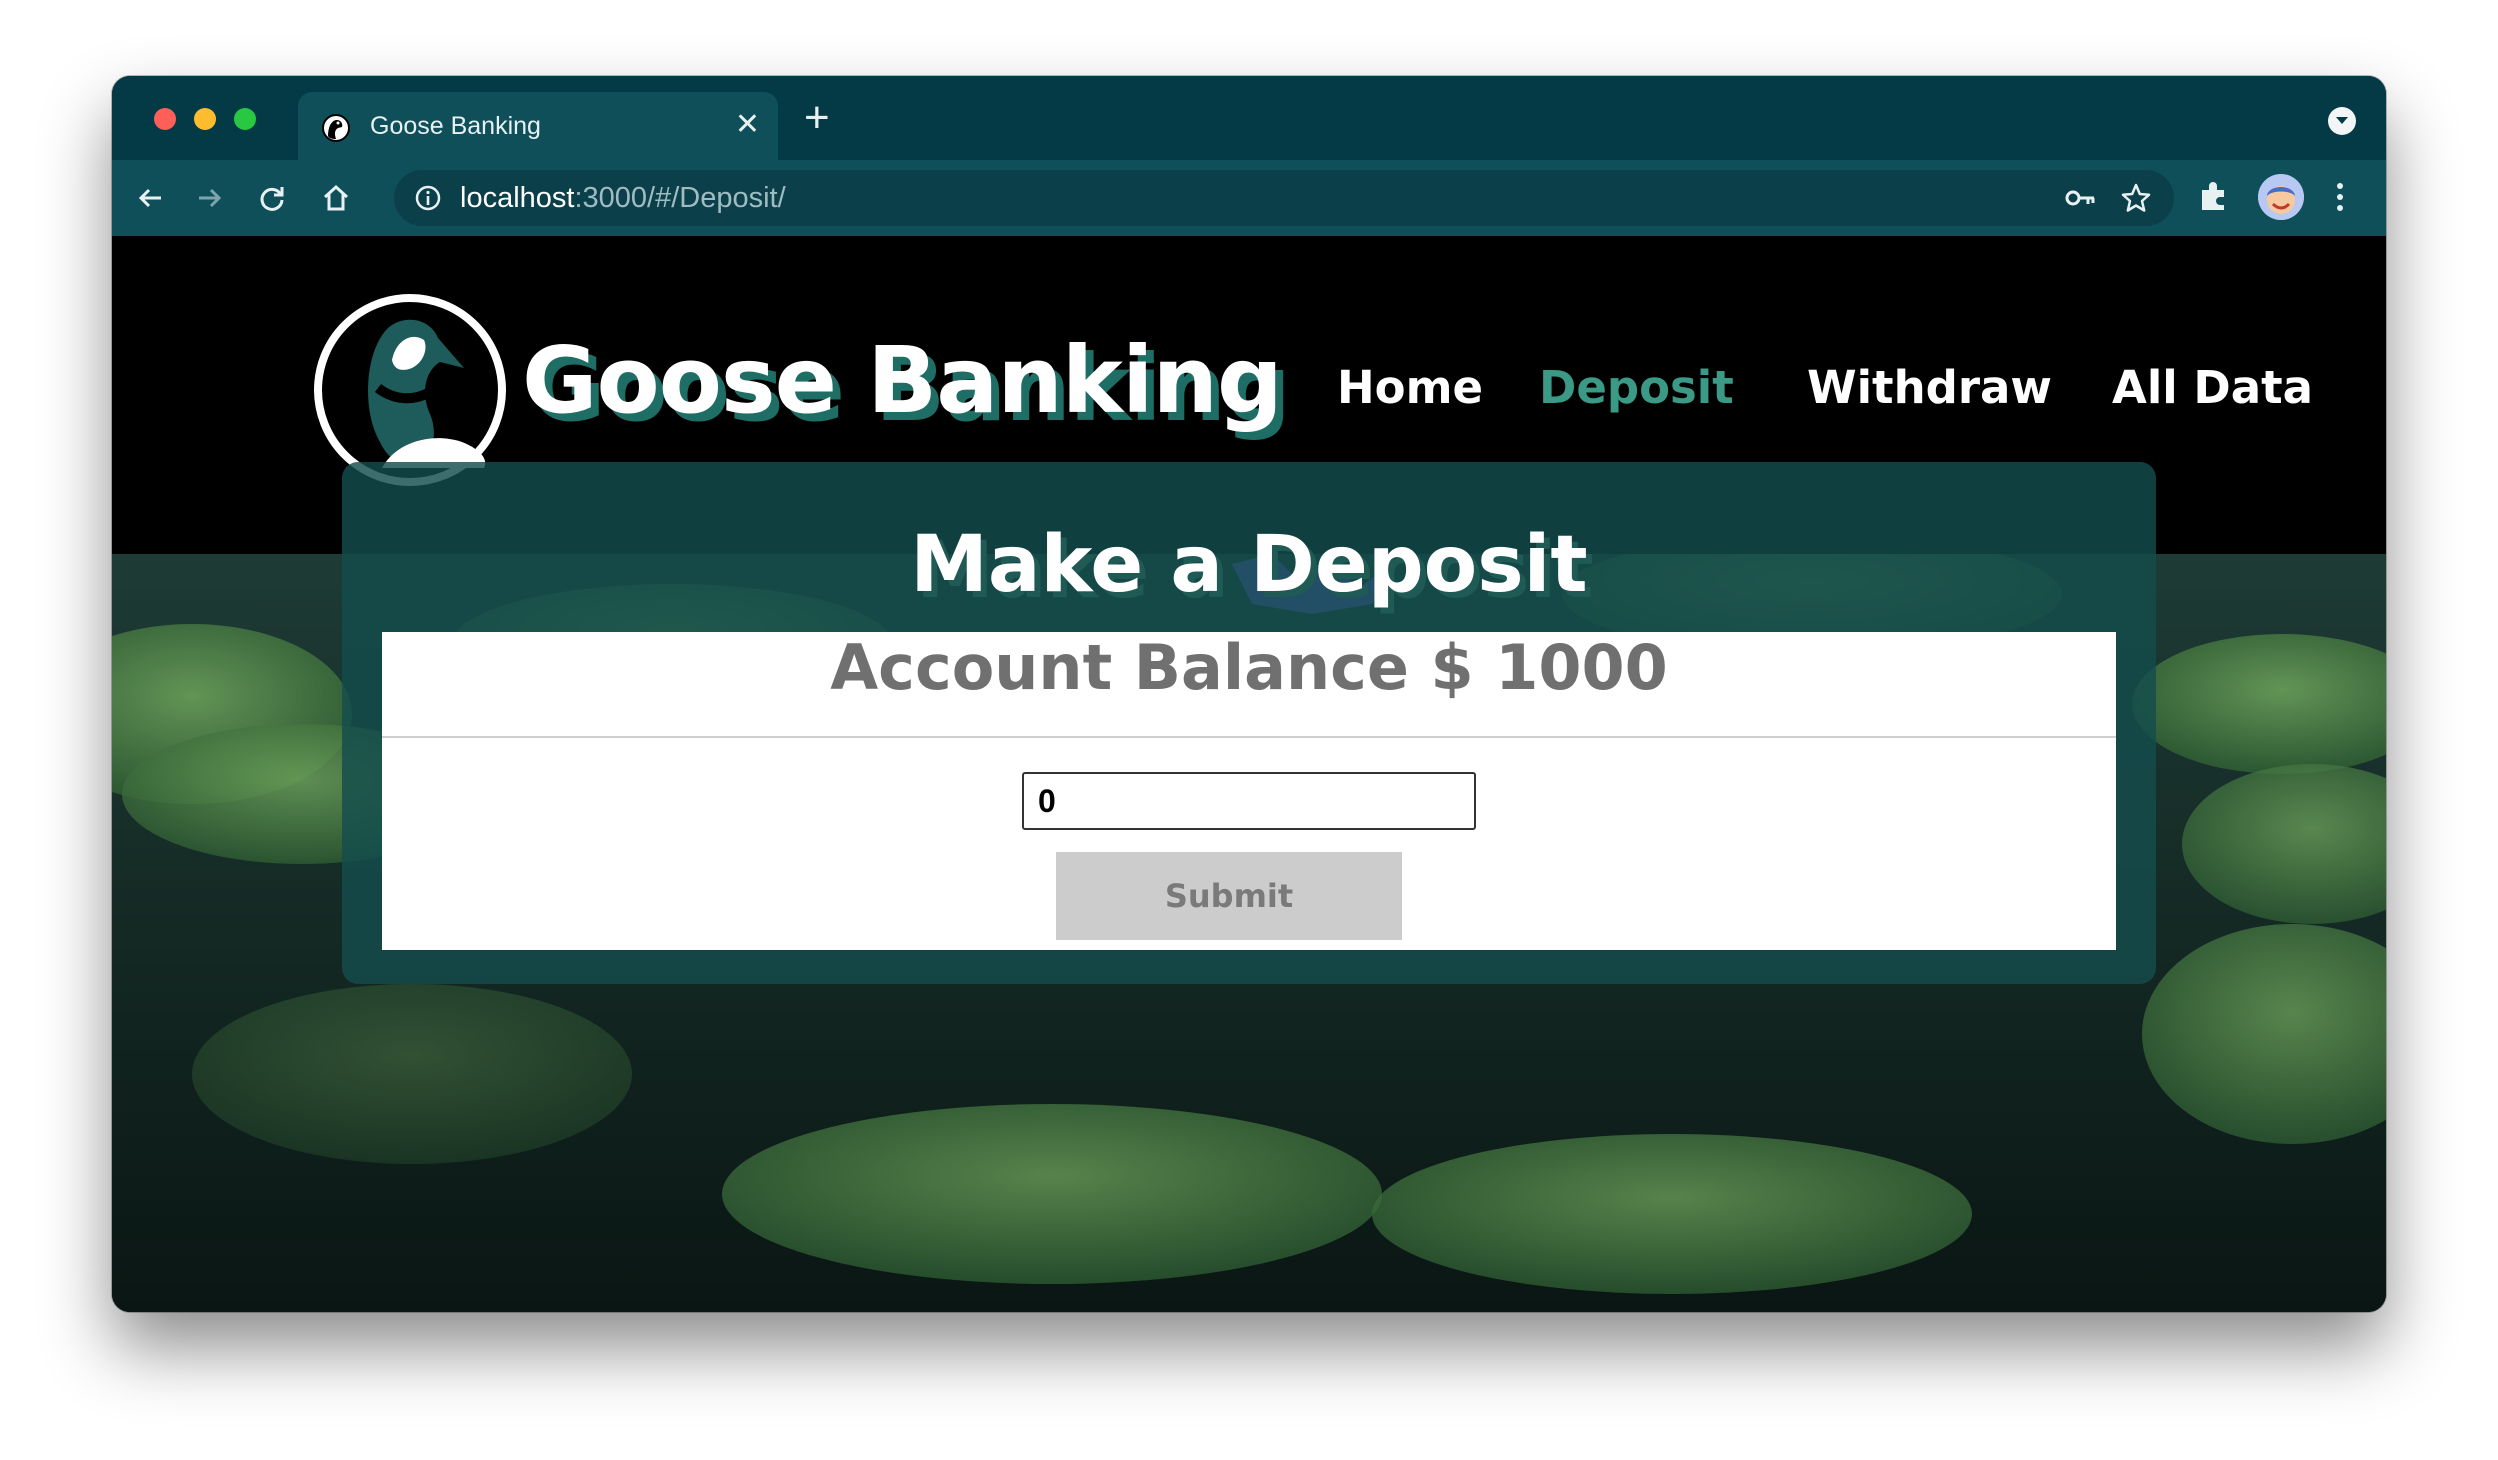  What do you see at coordinates (428, 198) in the screenshot?
I see `info-icon` at bounding box center [428, 198].